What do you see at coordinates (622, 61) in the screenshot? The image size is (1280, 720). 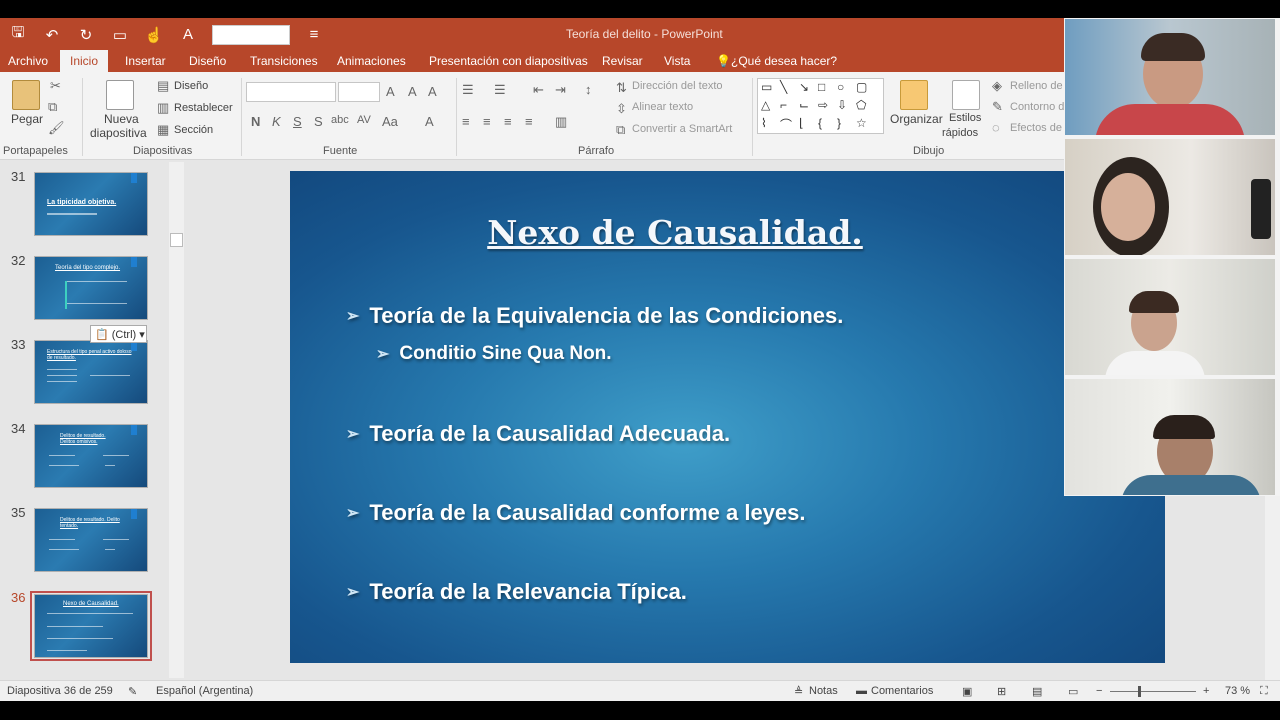 I see `tab-revisar: Revisar` at bounding box center [622, 61].